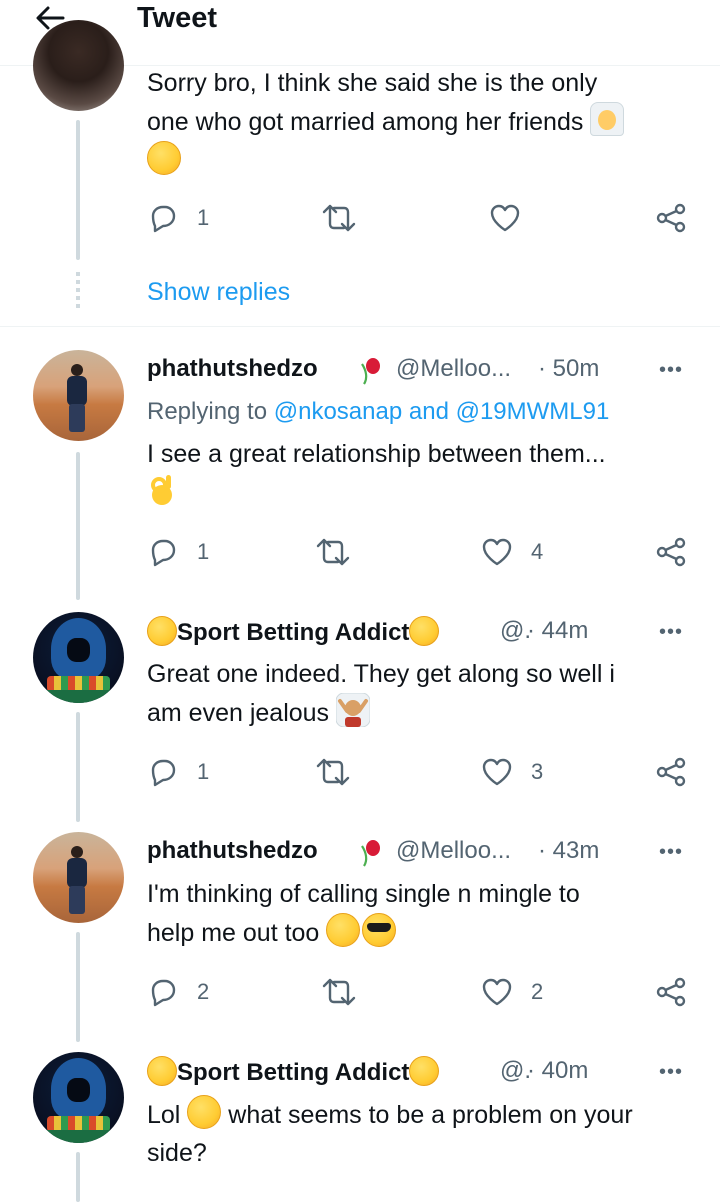 This screenshot has height=1202, width=720. What do you see at coordinates (607, 119) in the screenshot?
I see `bride-emoji-icon` at bounding box center [607, 119].